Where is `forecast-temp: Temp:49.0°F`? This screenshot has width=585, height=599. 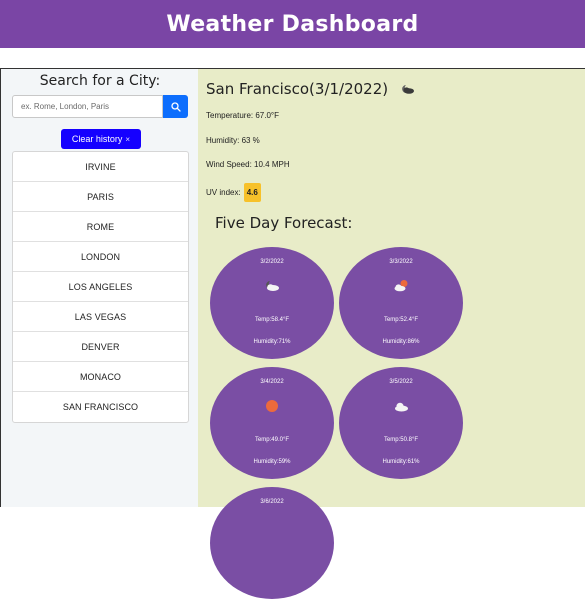
forecast-temp: Temp:49.0°F is located at coordinates (272, 440).